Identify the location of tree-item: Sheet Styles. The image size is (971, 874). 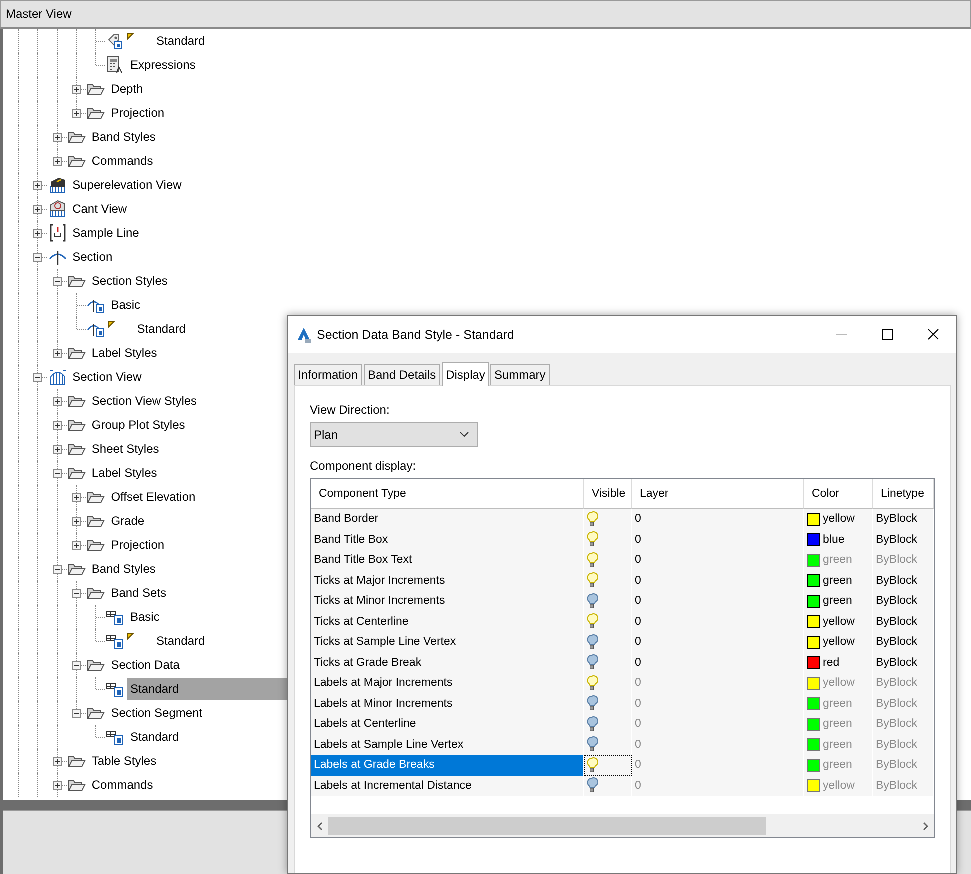
(125, 449).